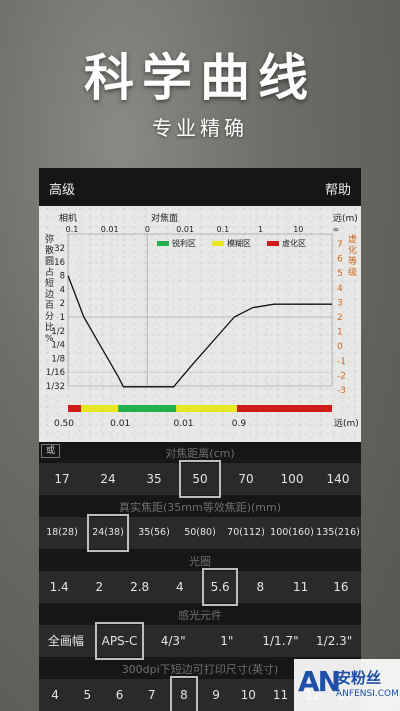  I want to click on sensor-option: 1/1.7", so click(281, 641).